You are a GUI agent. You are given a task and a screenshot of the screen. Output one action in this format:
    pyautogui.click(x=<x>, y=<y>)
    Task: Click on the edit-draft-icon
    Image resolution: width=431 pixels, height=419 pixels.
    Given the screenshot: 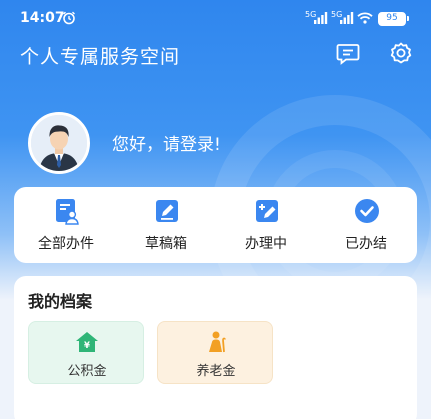 What is the action you would take?
    pyautogui.click(x=167, y=211)
    